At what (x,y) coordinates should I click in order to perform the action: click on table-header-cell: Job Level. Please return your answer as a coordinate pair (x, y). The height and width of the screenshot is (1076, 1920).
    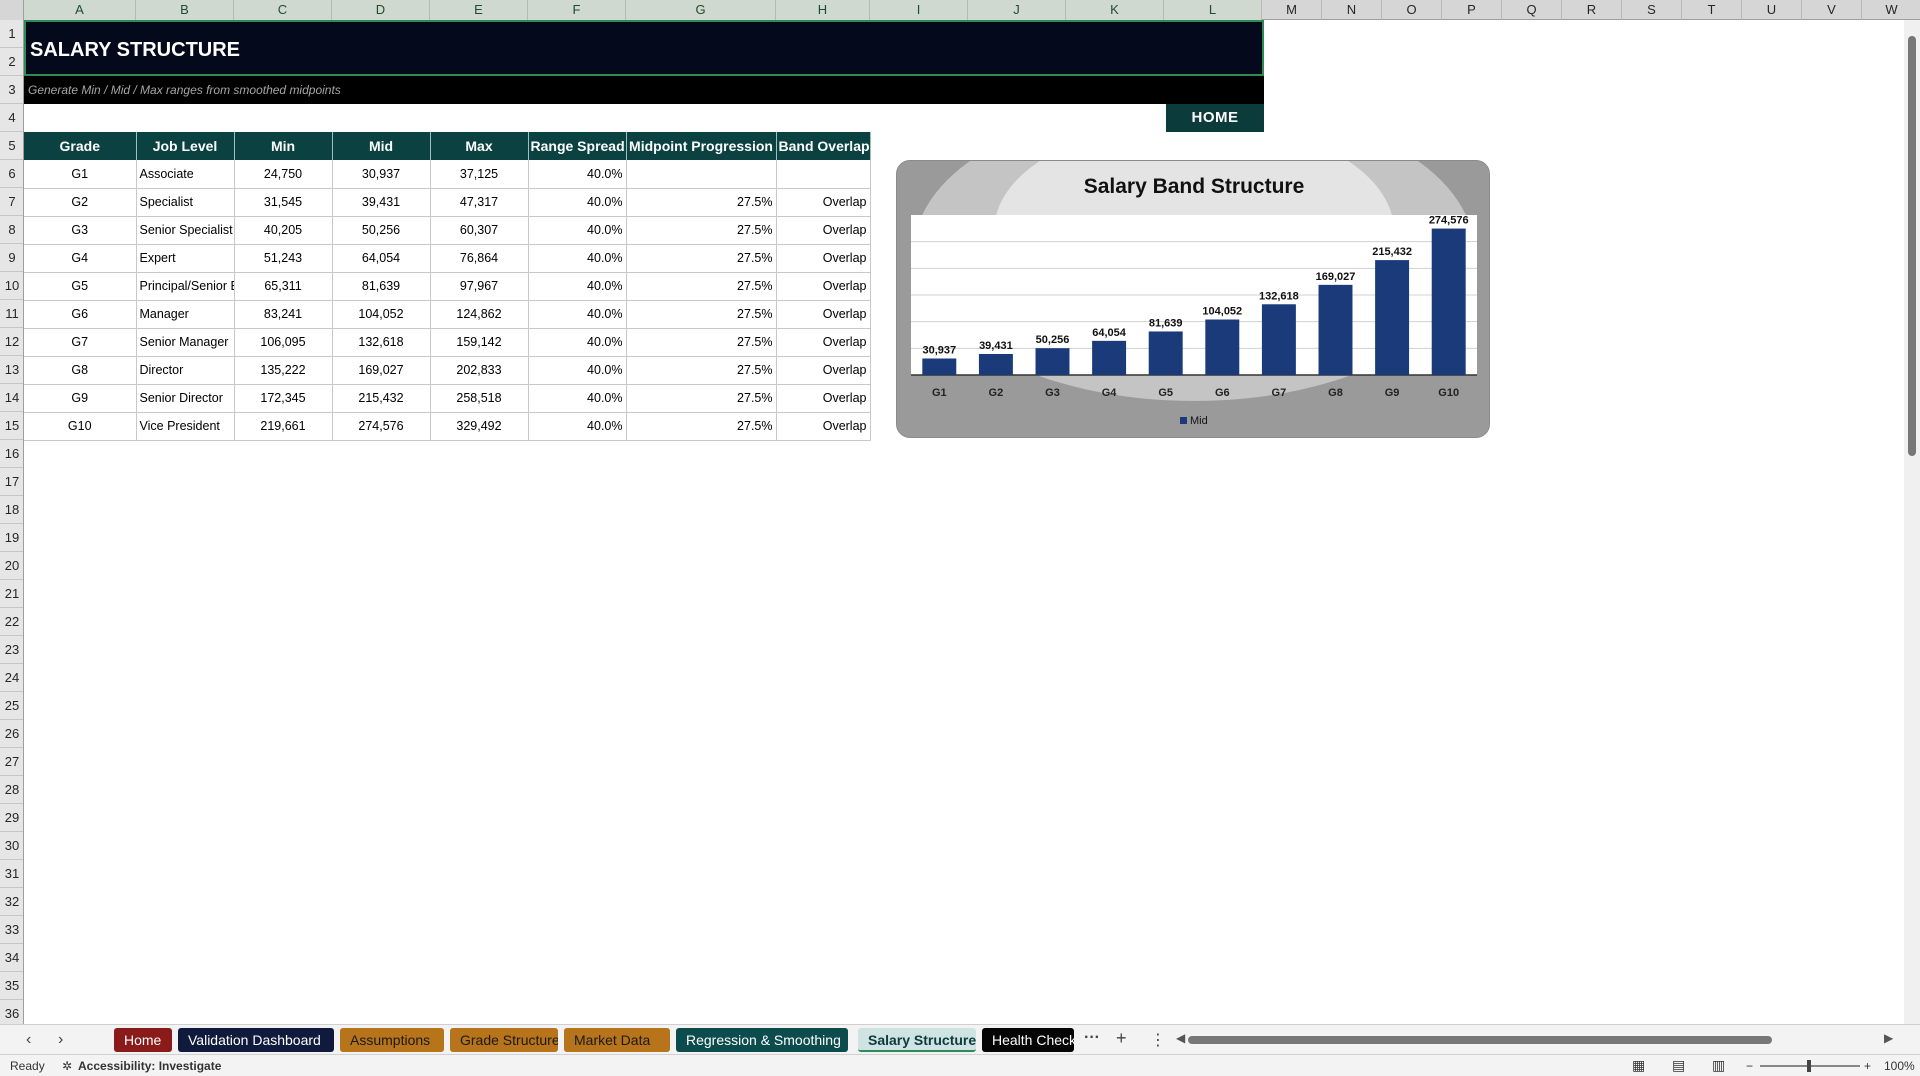
    Looking at the image, I should click on (185, 146).